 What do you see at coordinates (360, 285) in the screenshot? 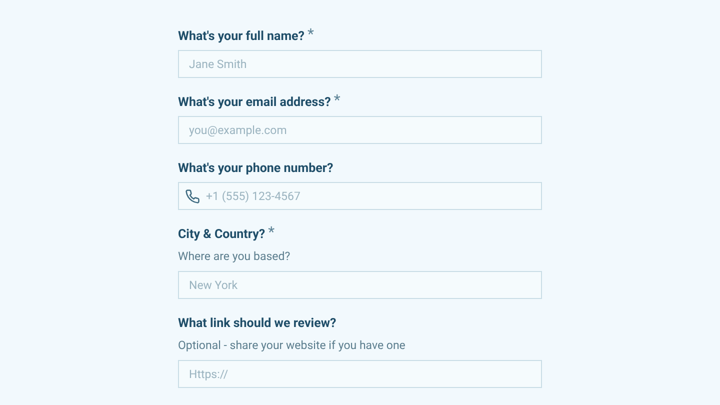
I see `input-field: New York` at bounding box center [360, 285].